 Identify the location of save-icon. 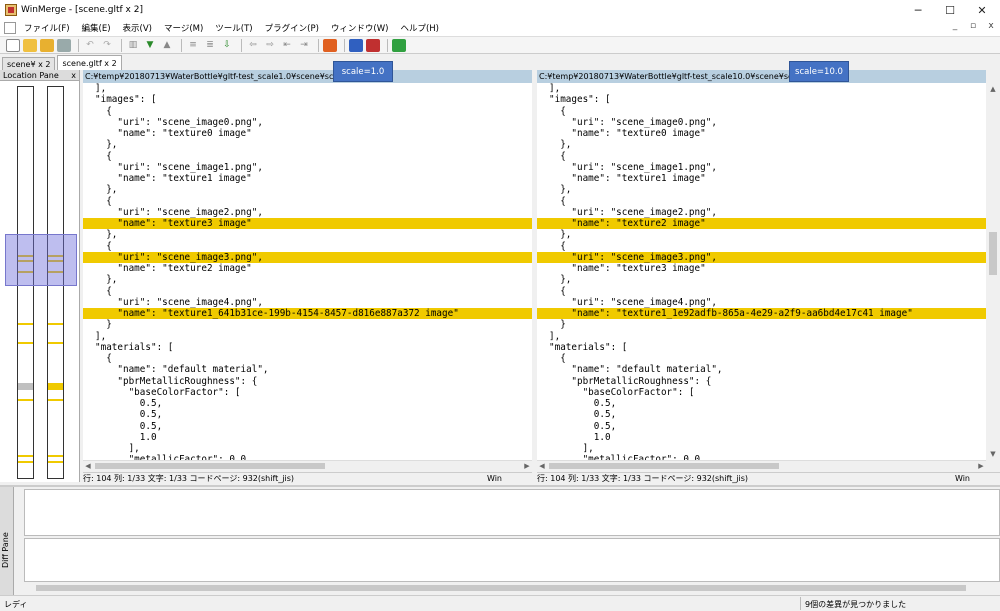
(64, 45).